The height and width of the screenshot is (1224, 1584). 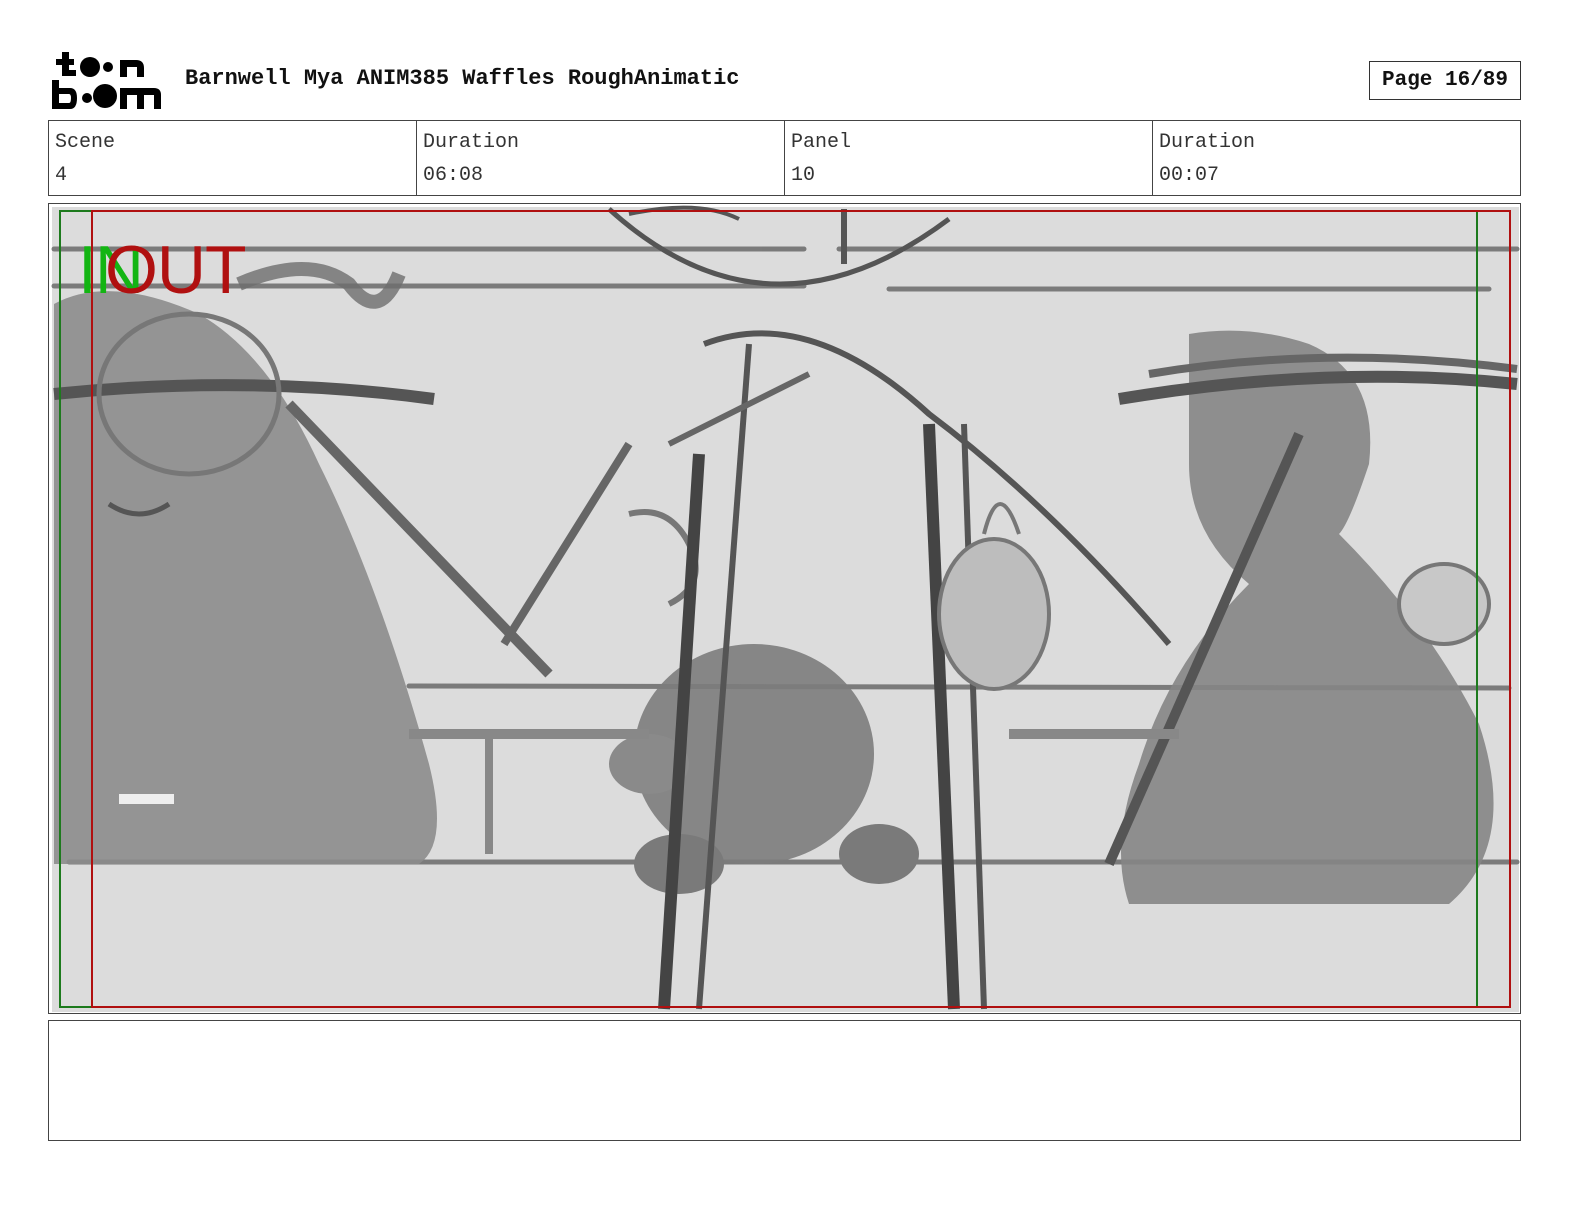 I want to click on scene-label: Scene, so click(x=85, y=142).